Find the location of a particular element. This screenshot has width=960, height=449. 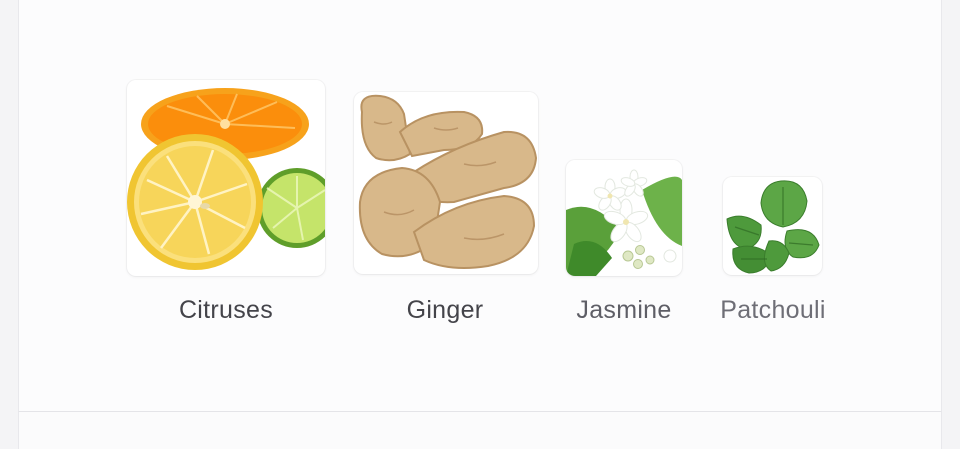

note-label: Citruses is located at coordinates (226, 310).